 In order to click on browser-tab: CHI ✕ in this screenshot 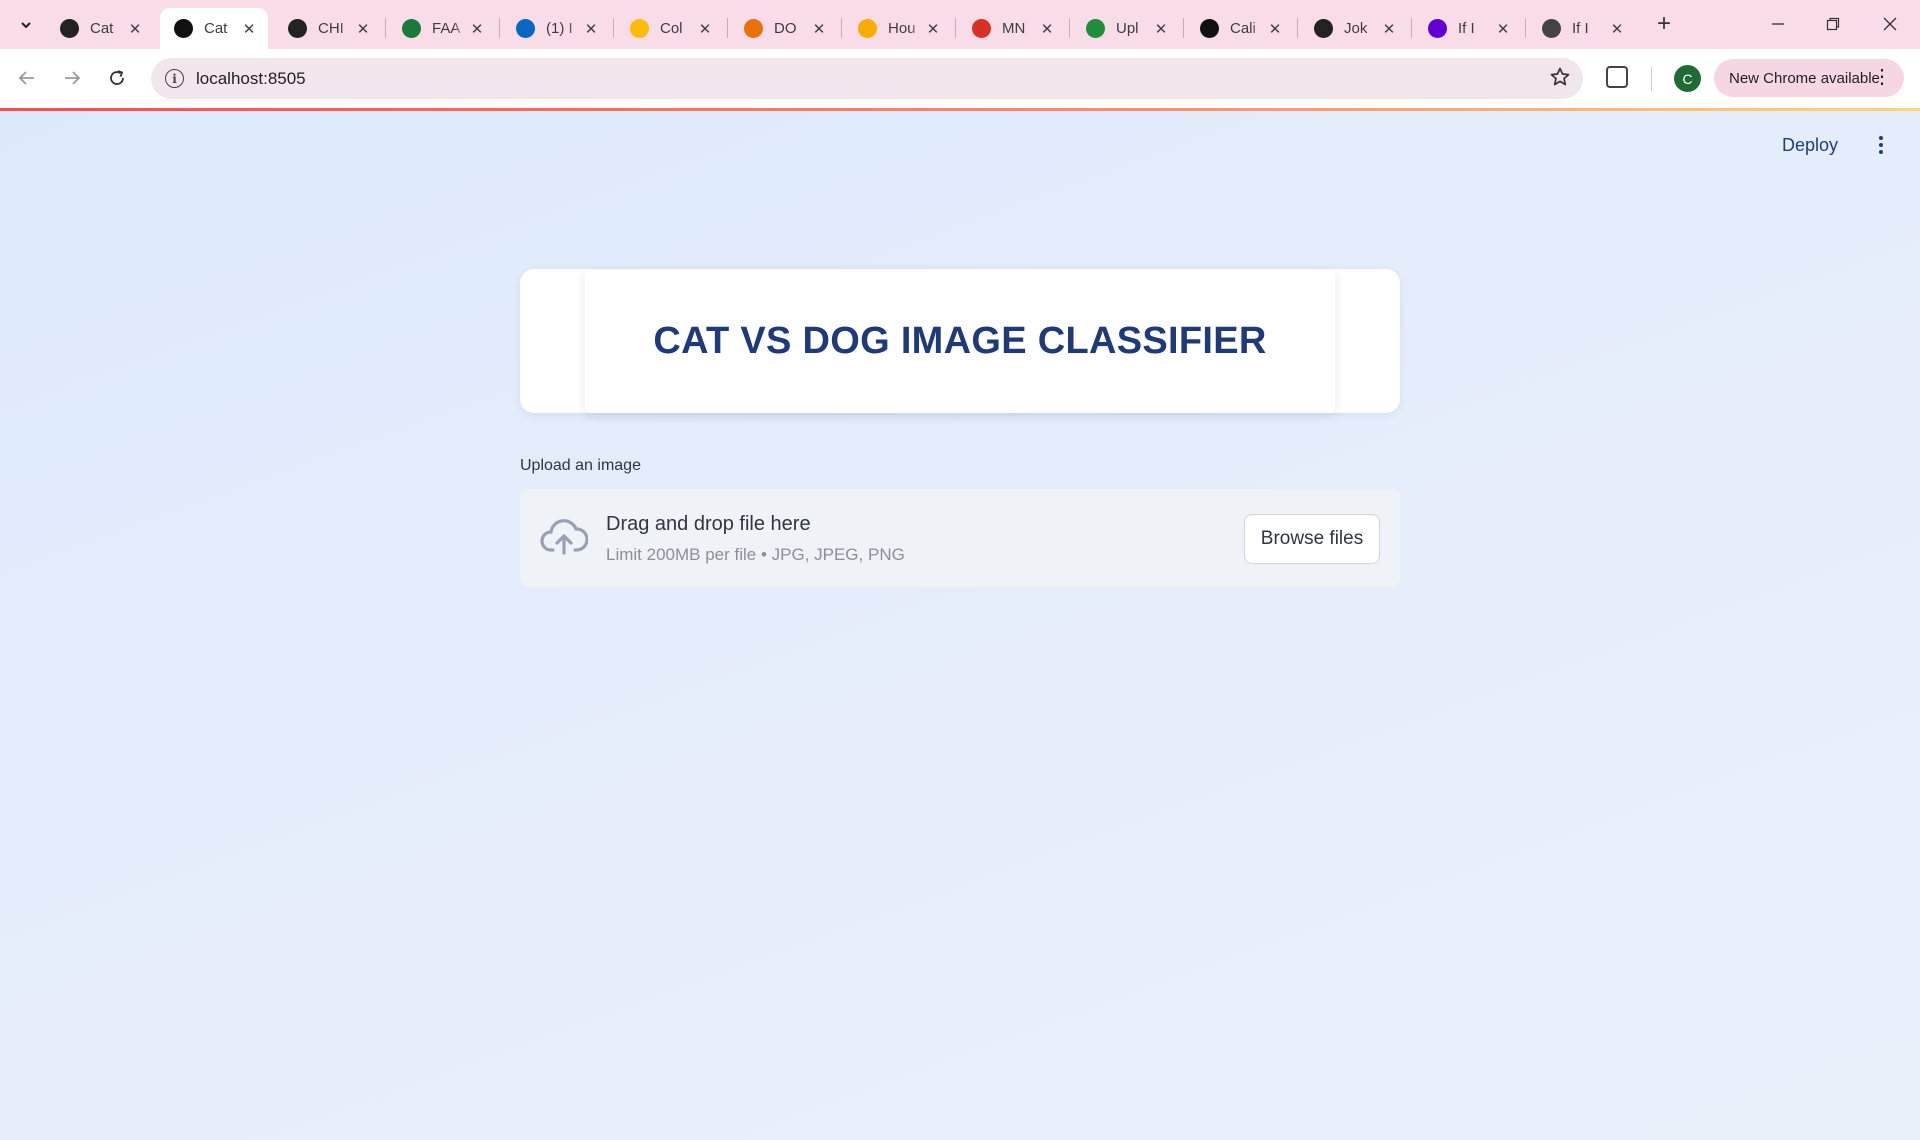, I will do `click(328, 28)`.